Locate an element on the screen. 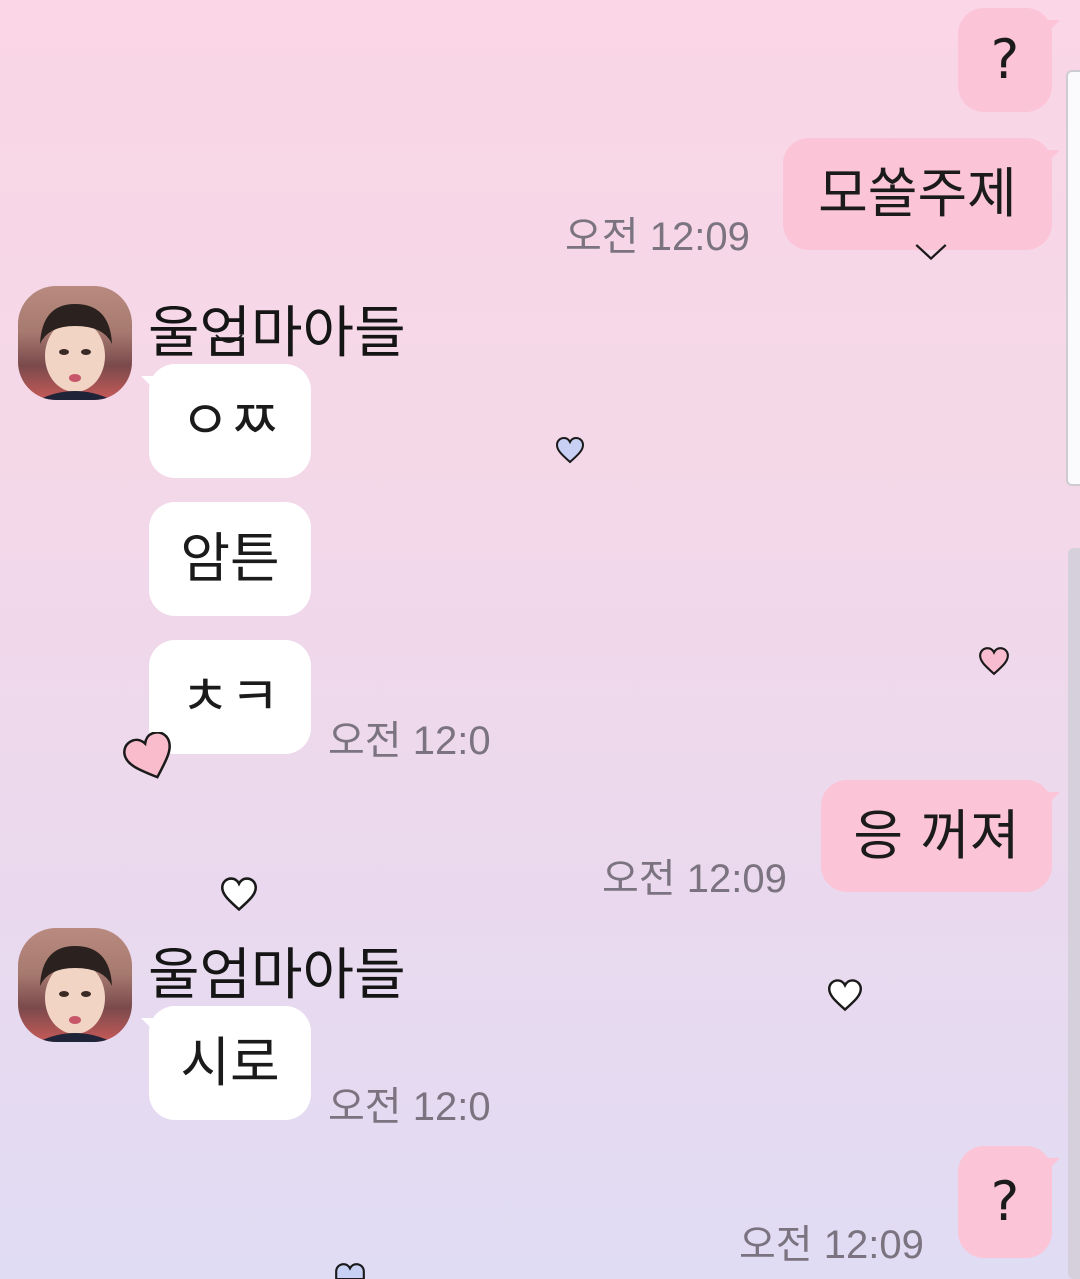  their-message-bubble: 시로 is located at coordinates (226, 1063).